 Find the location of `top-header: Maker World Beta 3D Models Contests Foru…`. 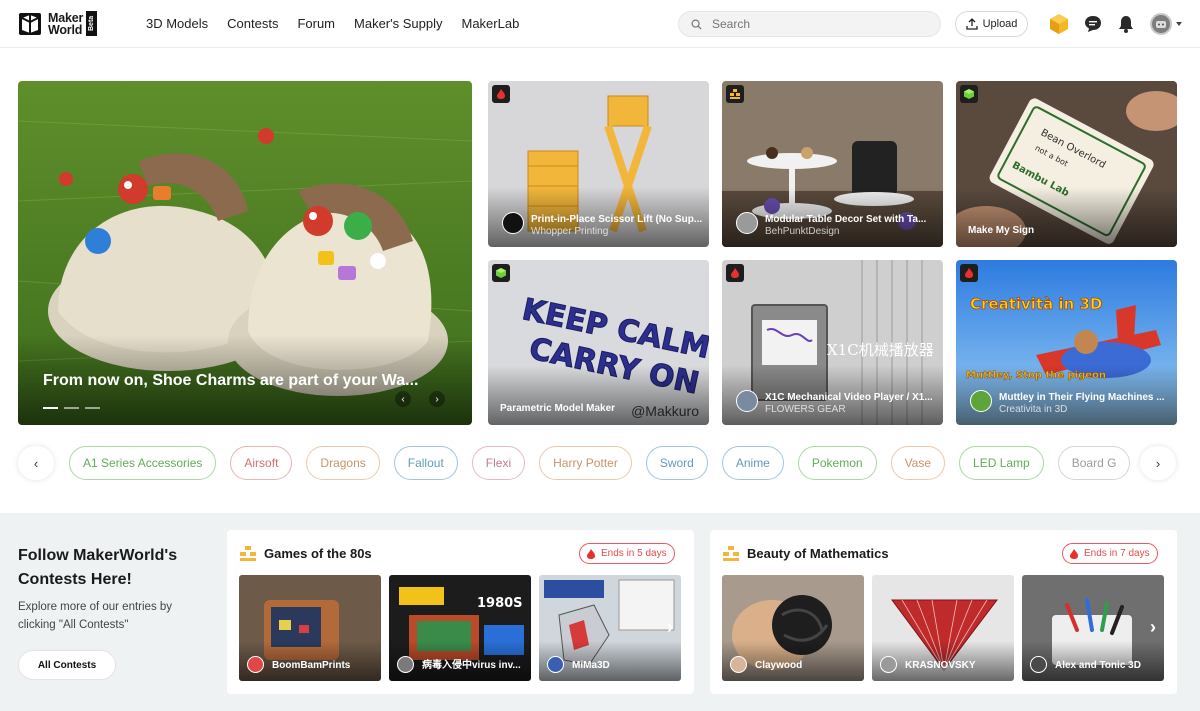

top-header: Maker World Beta 3D Models Contests Foru… is located at coordinates (600, 24).